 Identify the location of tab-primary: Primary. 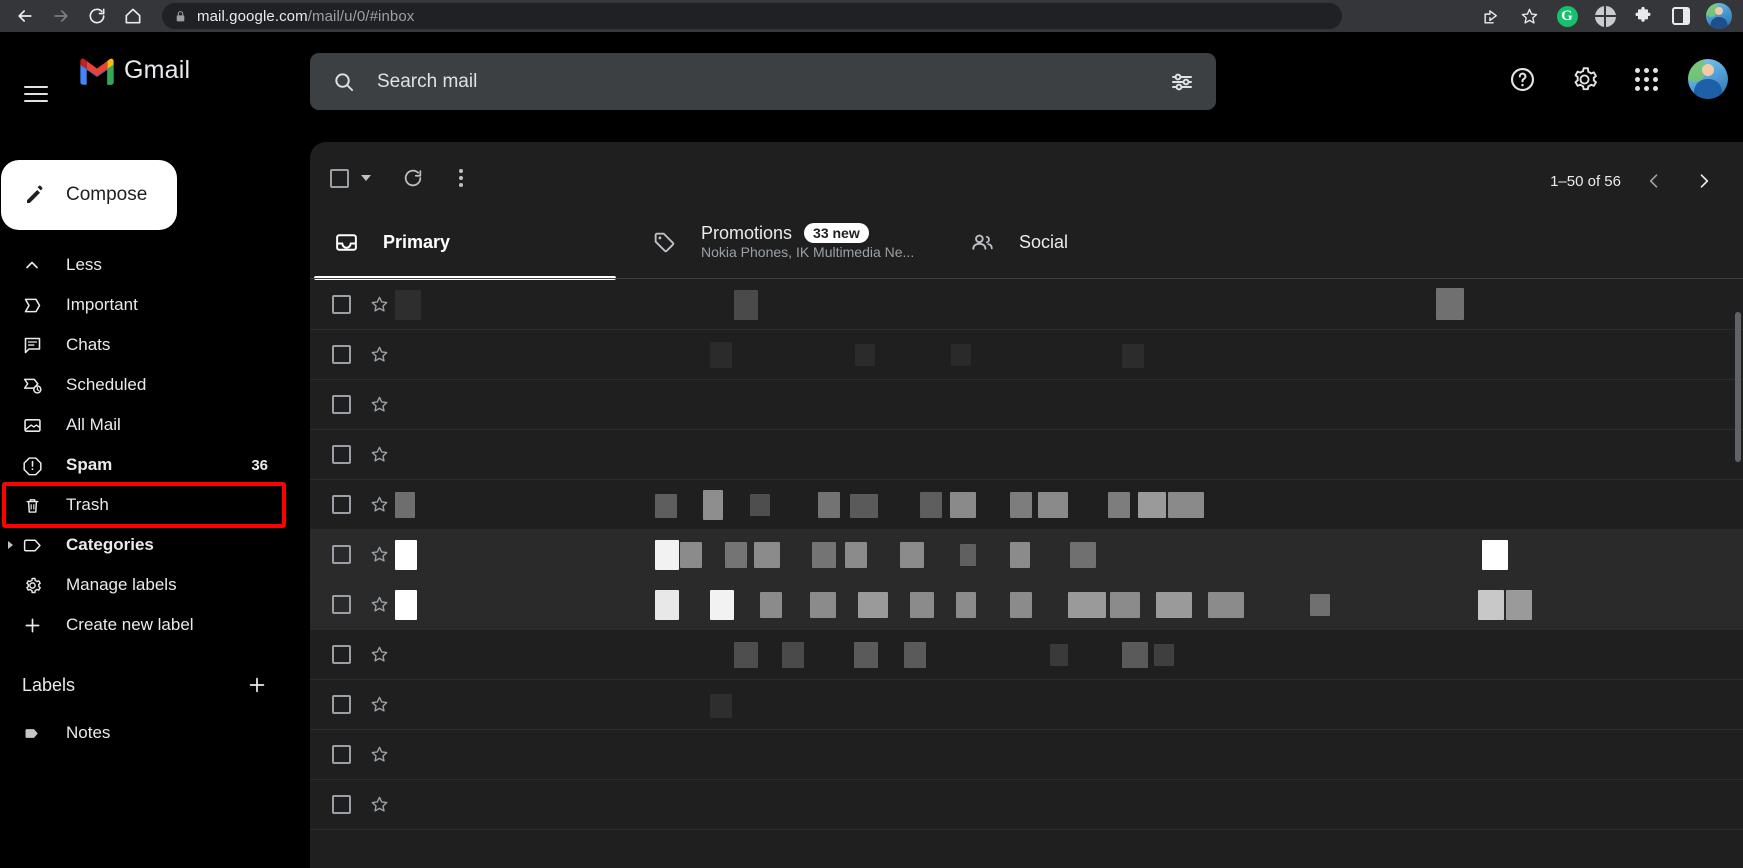
(463, 242).